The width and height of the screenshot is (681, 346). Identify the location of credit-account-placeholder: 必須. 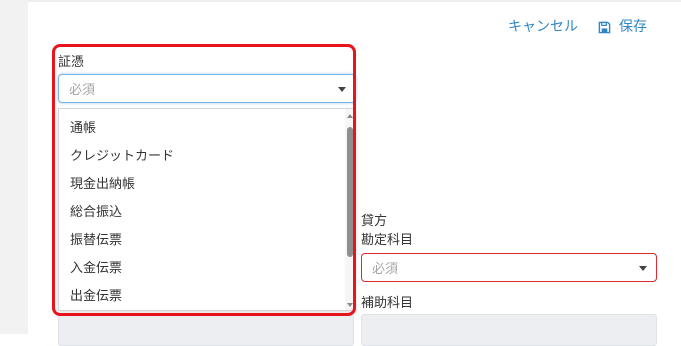
(385, 269).